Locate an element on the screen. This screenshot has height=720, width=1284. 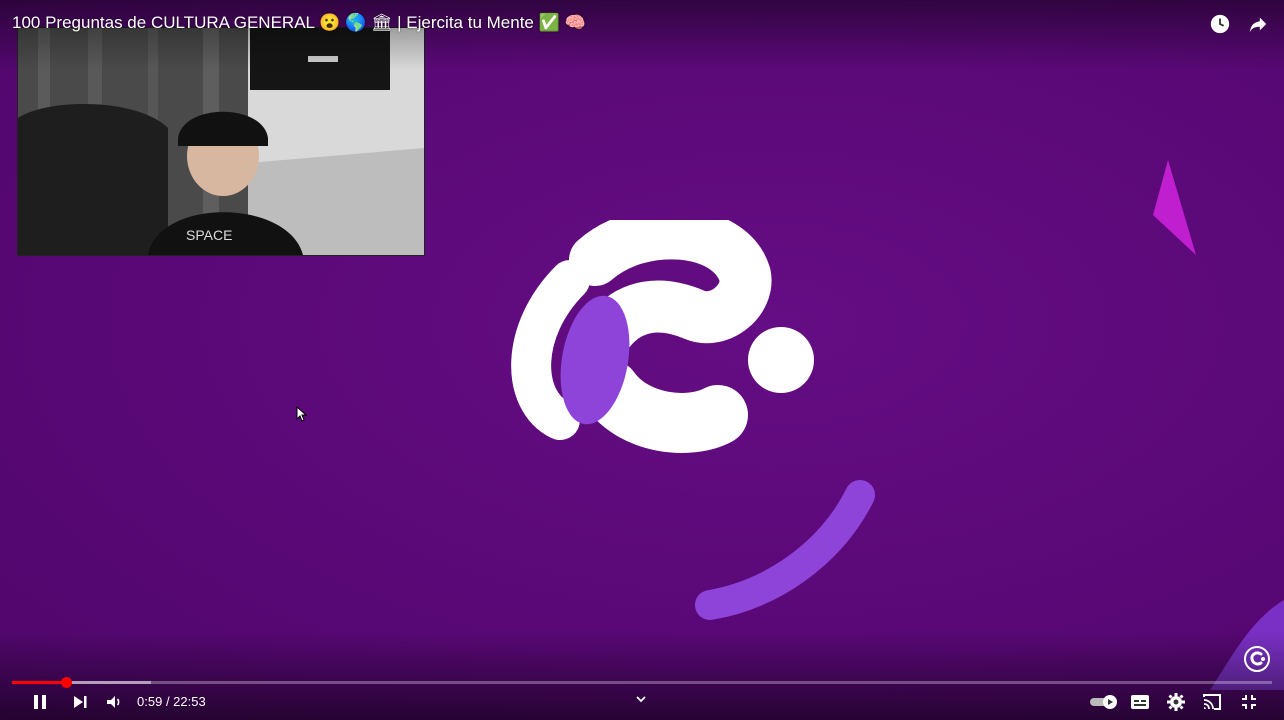
chevron-down-icon is located at coordinates (641, 701).